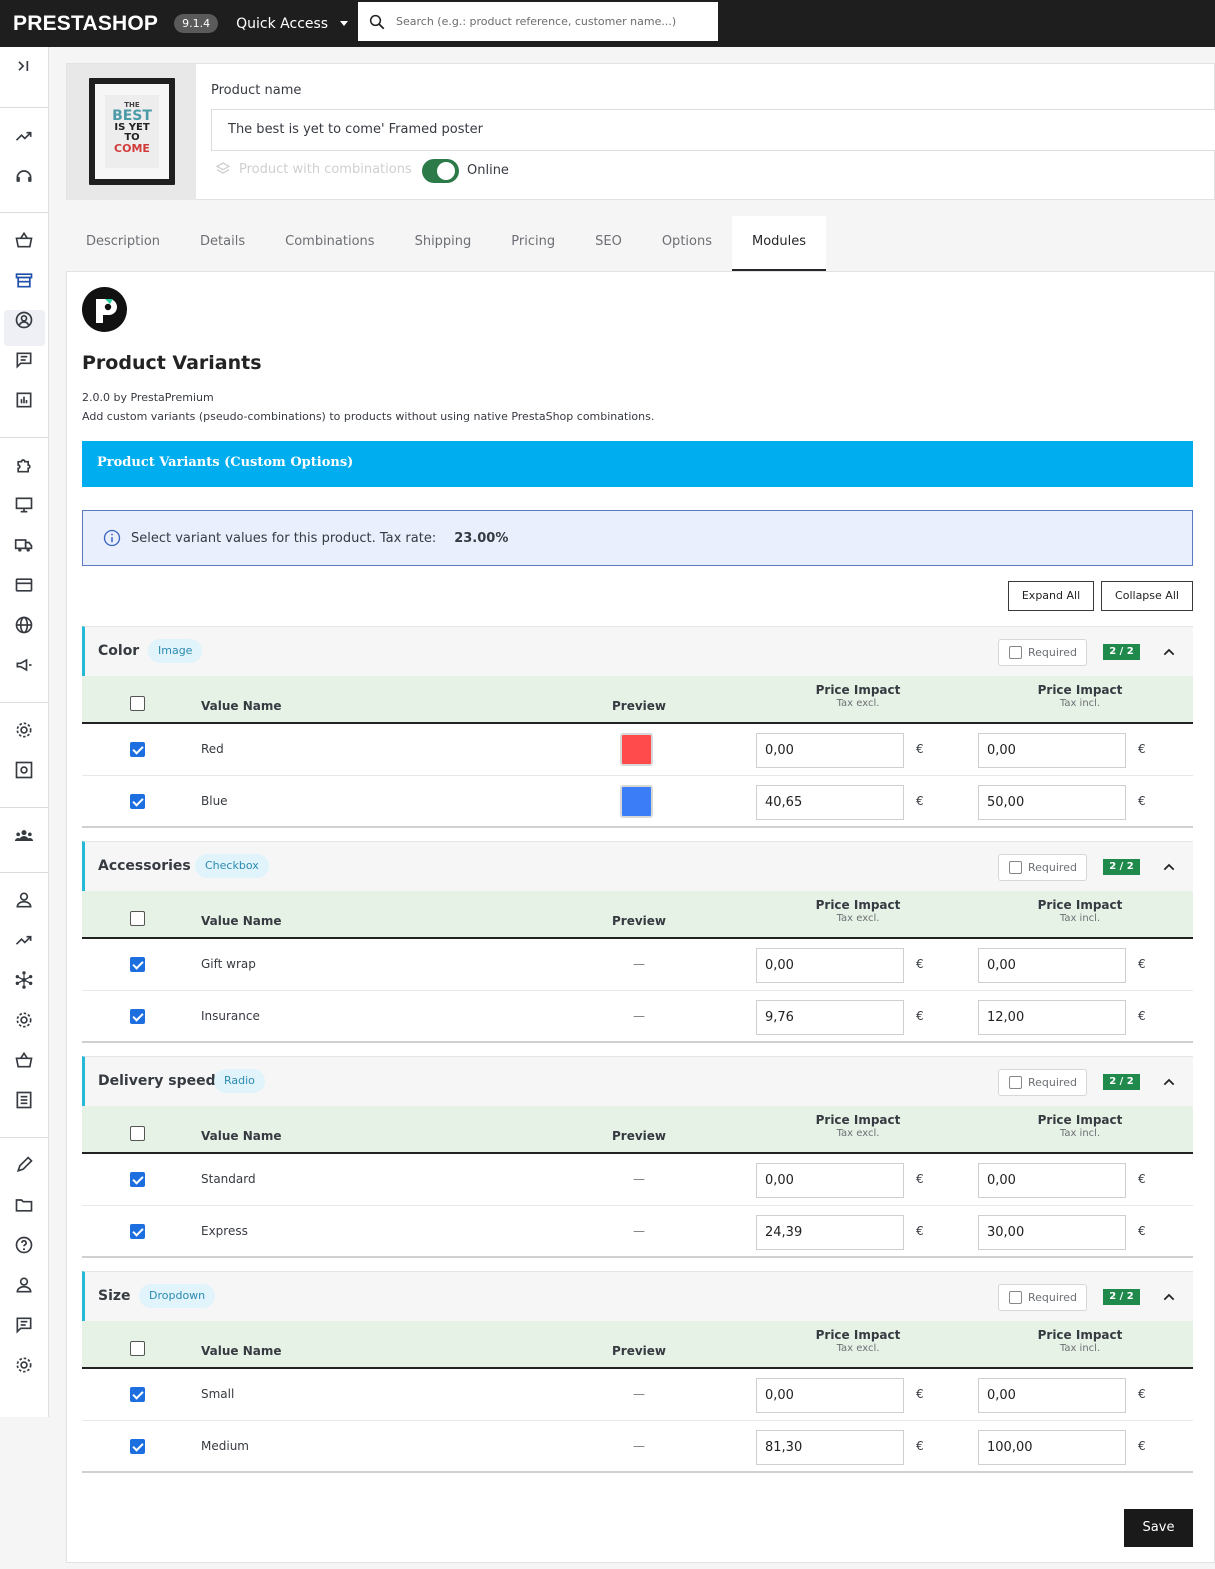  I want to click on folder-icon, so click(24, 1205).